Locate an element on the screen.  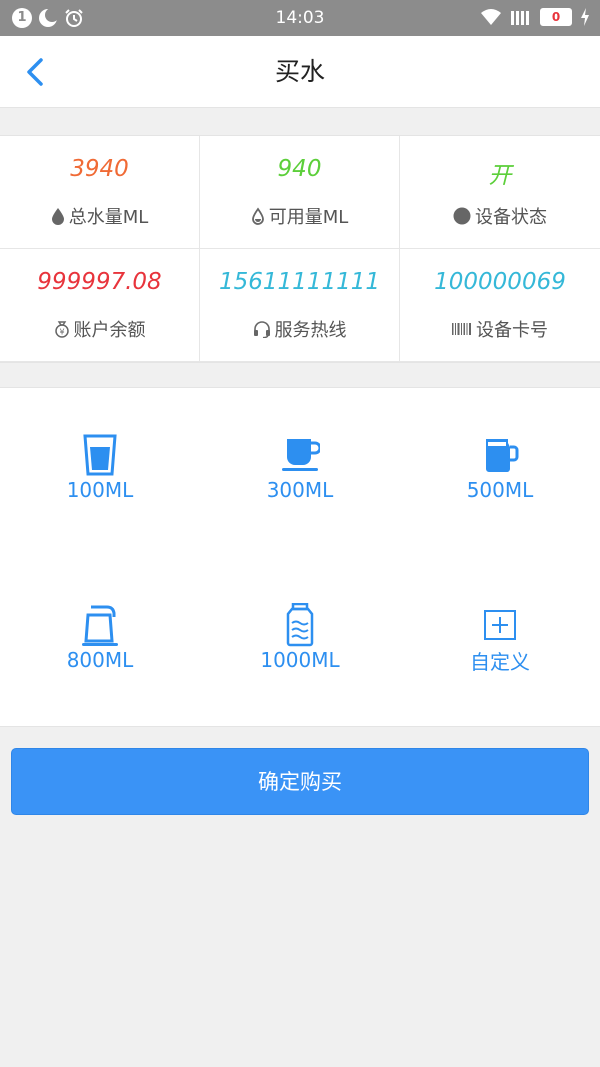
stat-account-balance: 999997.08 ¥ 账户余额 is located at coordinates (100, 305).